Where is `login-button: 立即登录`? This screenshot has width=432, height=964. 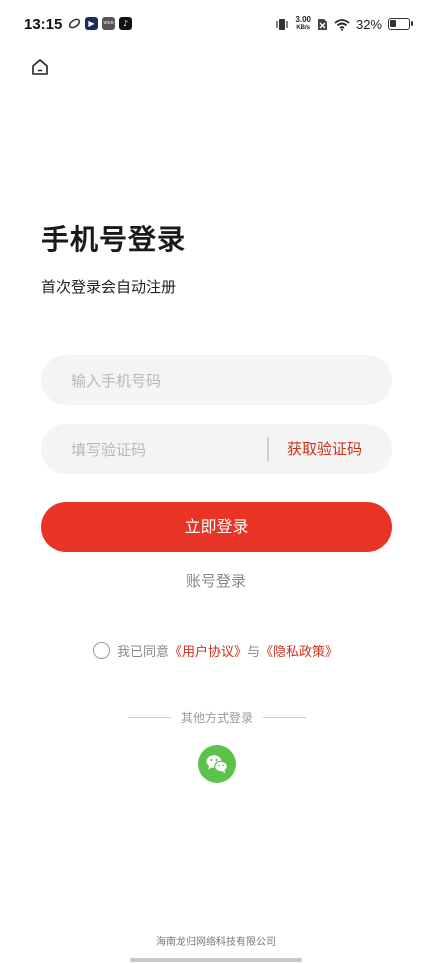
login-button: 立即登录 is located at coordinates (216, 527).